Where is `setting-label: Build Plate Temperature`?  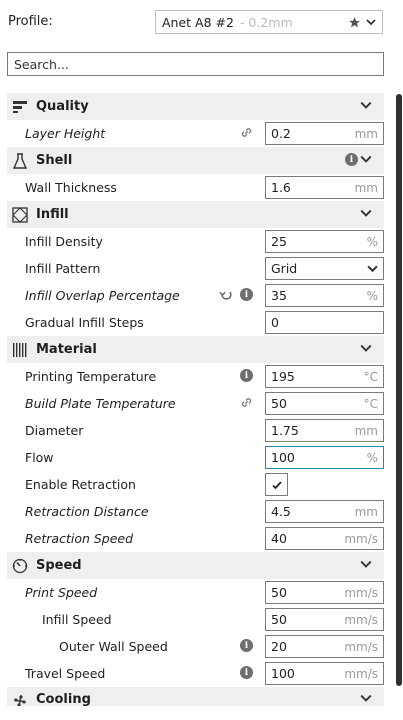 setting-label: Build Plate Temperature is located at coordinates (100, 403).